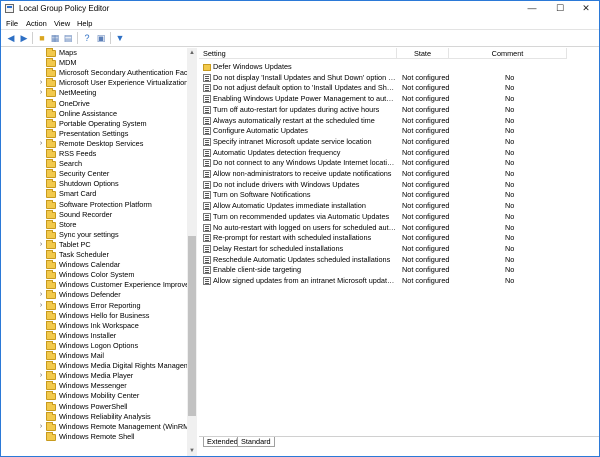 The height and width of the screenshot is (457, 600). I want to click on tree-item: RSS Feeds, so click(94, 154).